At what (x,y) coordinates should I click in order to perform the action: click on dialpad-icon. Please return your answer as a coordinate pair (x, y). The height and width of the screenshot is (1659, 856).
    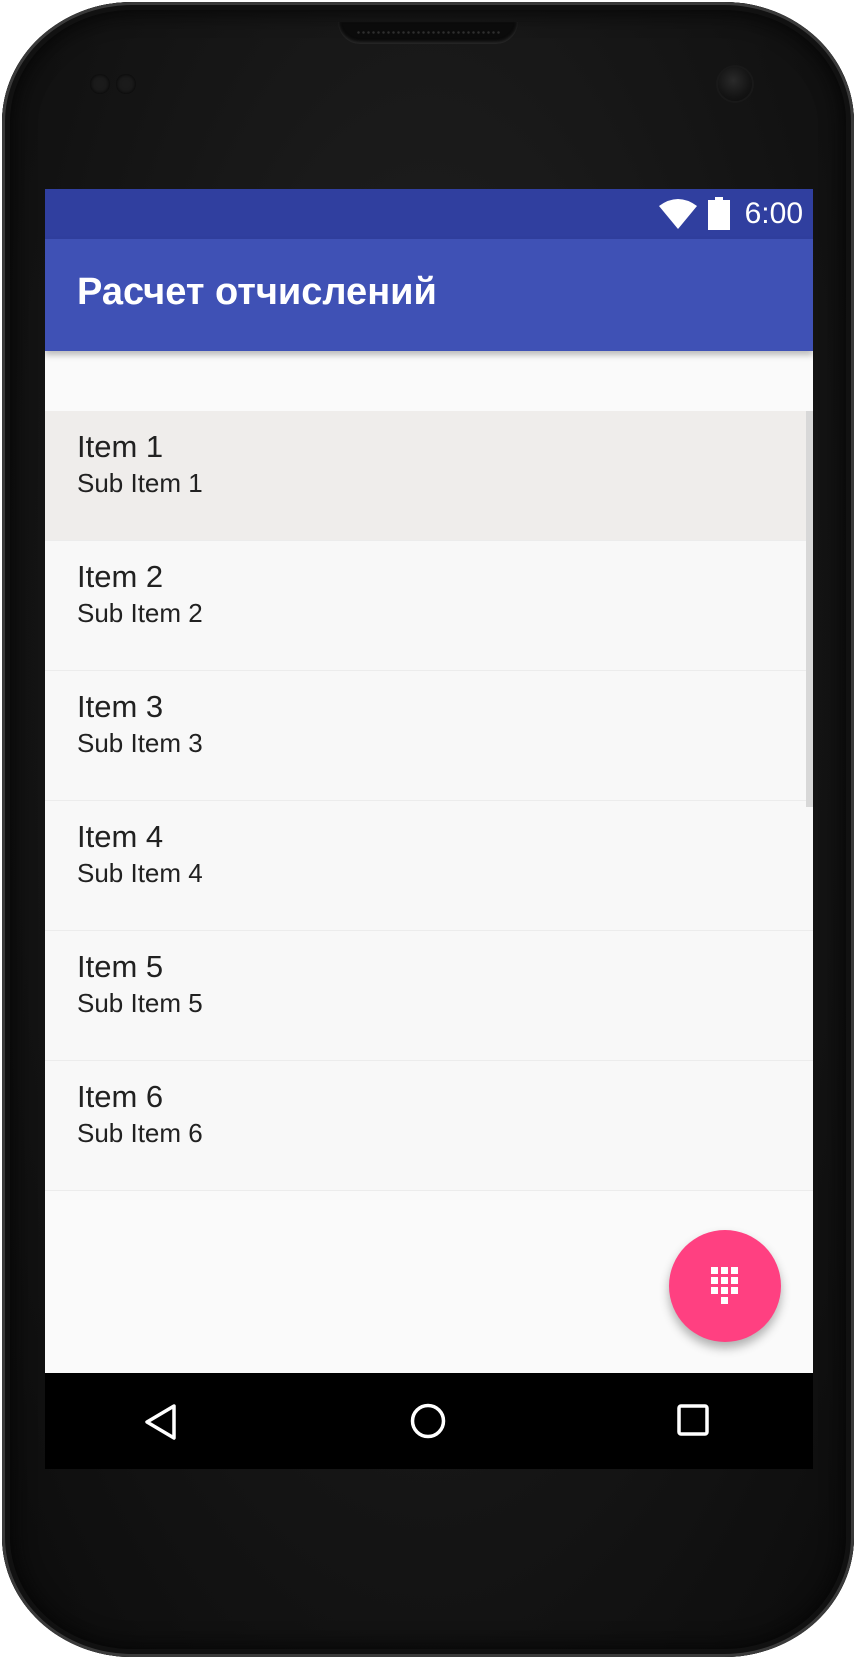
    Looking at the image, I should click on (724, 1285).